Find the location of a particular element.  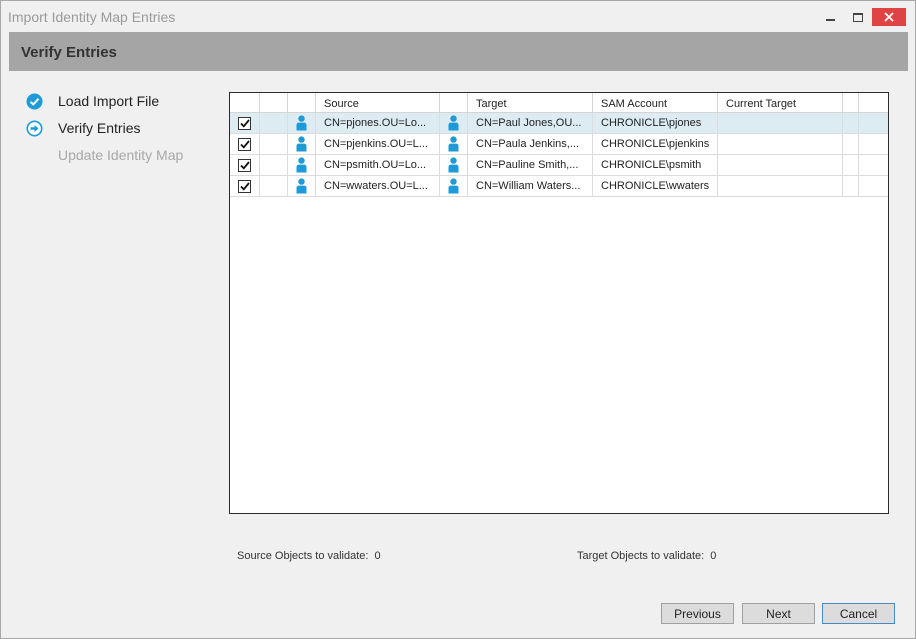

sam-account-cell: CHRONICLE\pjones is located at coordinates (655, 123).